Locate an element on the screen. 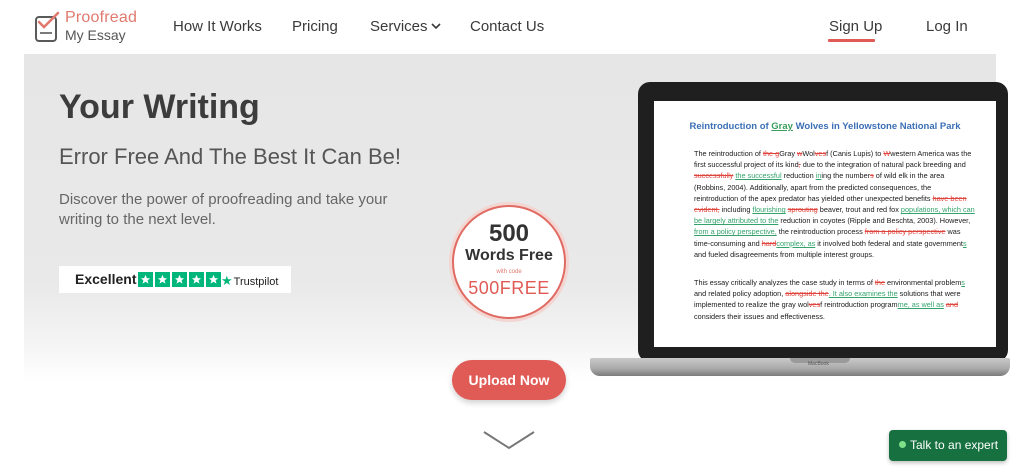  trustpilot-brand-text: Trustpilot is located at coordinates (256, 282).